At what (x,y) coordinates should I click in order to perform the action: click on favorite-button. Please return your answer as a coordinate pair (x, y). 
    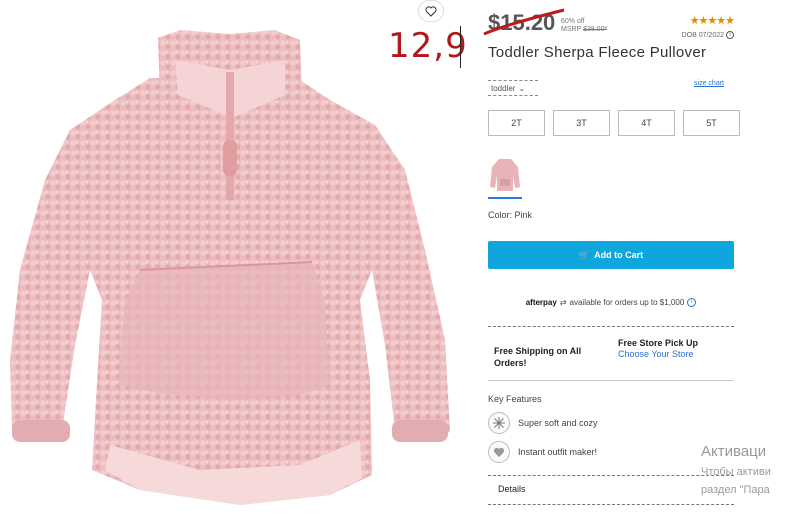
    Looking at the image, I should click on (431, 11).